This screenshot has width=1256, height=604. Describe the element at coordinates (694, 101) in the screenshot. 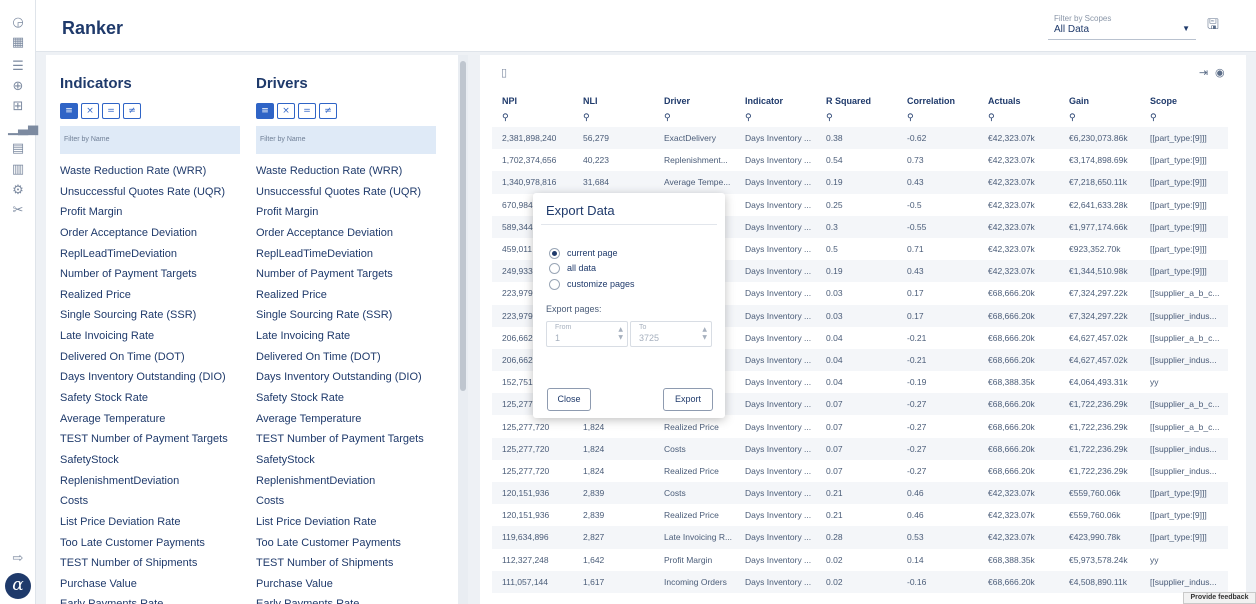

I see `column-header: Driver` at that location.